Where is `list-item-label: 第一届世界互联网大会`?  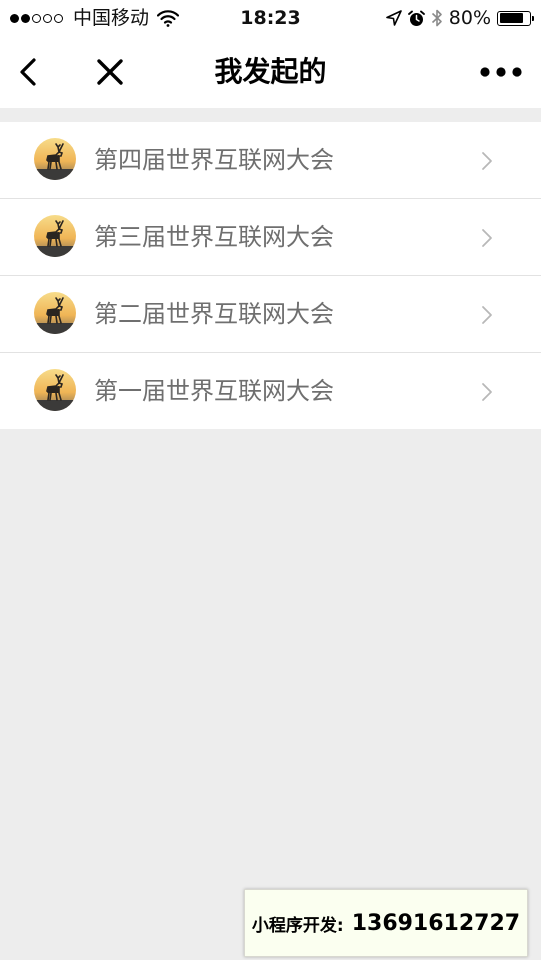 list-item-label: 第一届世界互联网大会 is located at coordinates (214, 391).